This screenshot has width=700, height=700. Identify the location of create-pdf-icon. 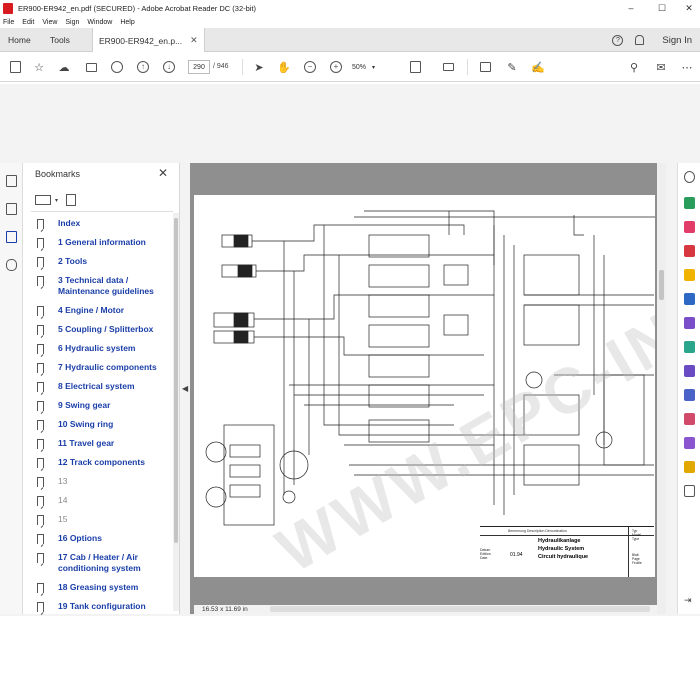
(689, 251).